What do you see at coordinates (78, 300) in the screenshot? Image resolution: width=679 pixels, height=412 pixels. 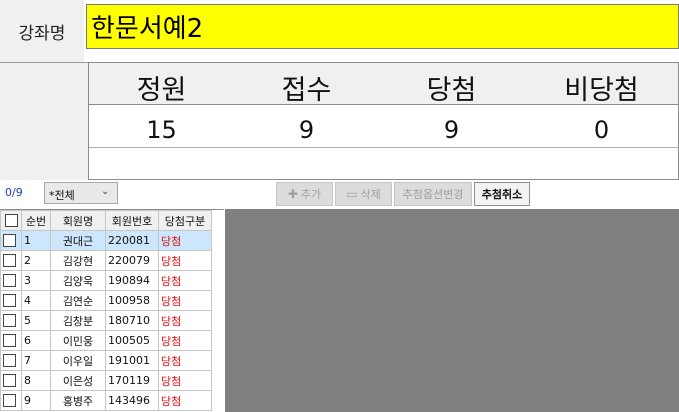 I see `row-member-name: 김연순` at bounding box center [78, 300].